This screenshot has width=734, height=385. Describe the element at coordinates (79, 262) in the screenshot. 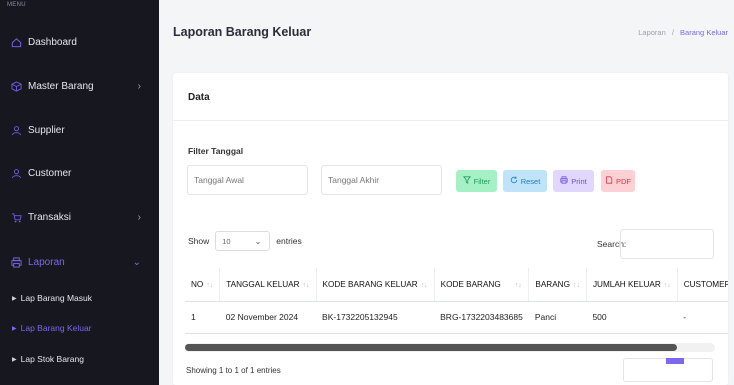

I see `sidebar-item-laporan: Laporan ⌄` at that location.